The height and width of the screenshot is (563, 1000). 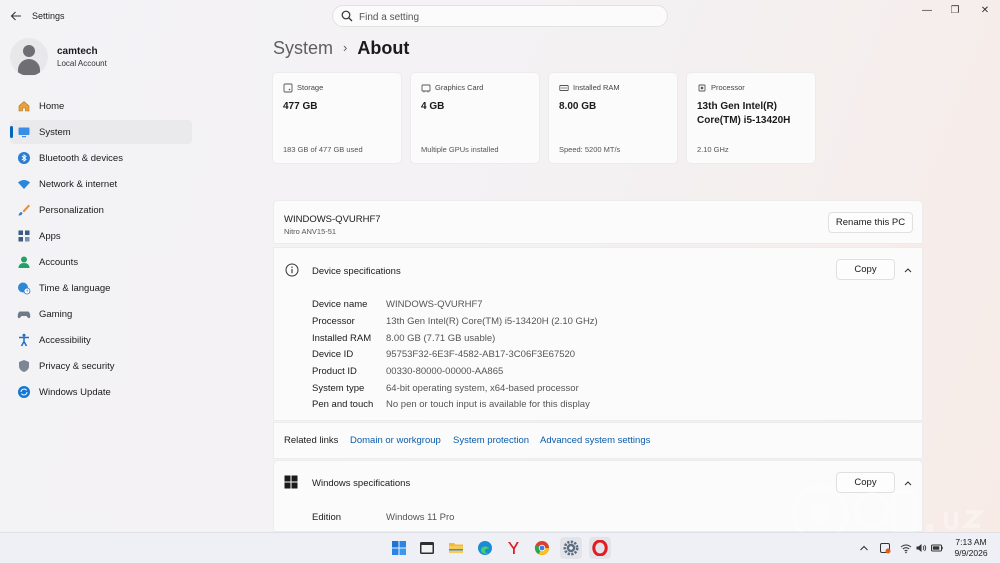 I want to click on spec-row-installed-ram: Installed RAM 8.00 GB (7.71 GB usable), so click(x=612, y=340).